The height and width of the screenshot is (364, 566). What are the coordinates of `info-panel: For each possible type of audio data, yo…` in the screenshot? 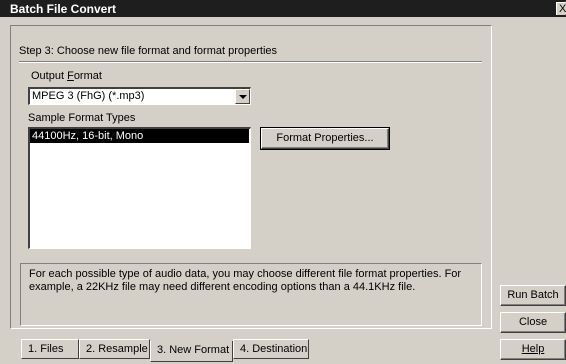 It's located at (251, 294).